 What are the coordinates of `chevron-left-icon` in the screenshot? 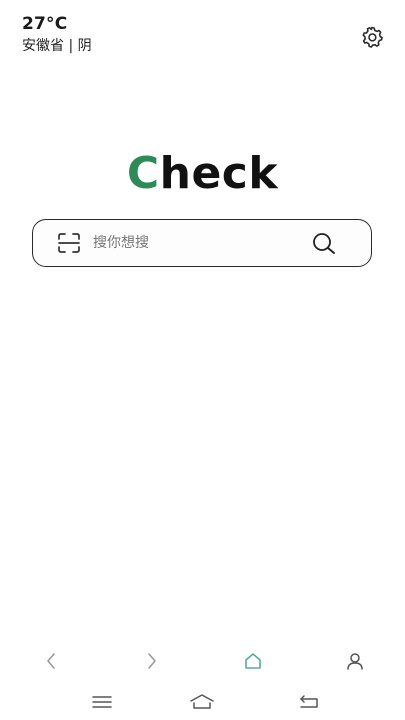 It's located at (51, 661).